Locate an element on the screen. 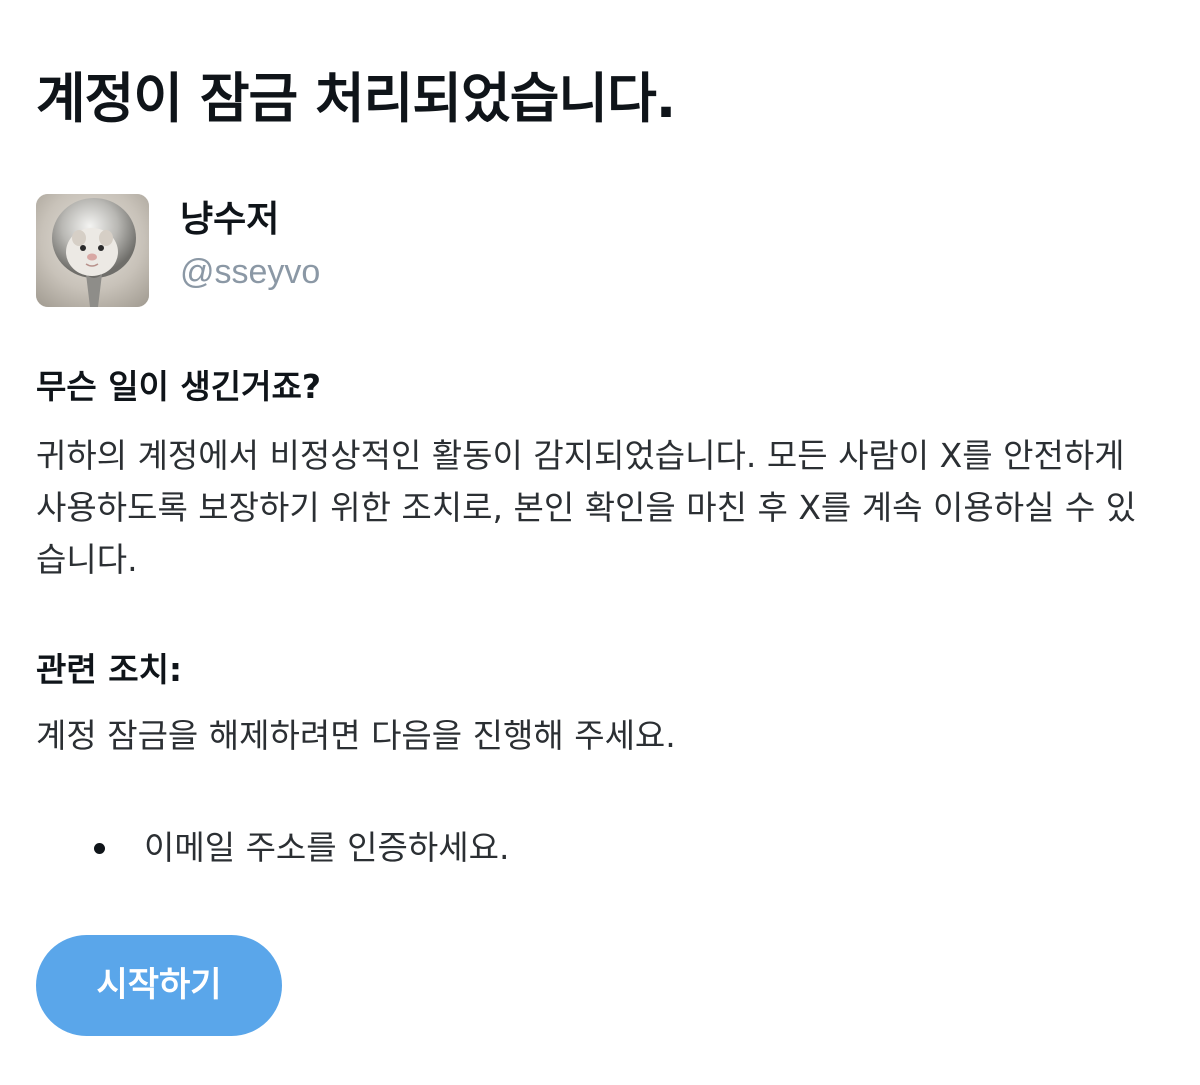 Image resolution: width=1200 pixels, height=1085 pixels. profile-card: 냥수저 @sseyvo is located at coordinates (336, 251).